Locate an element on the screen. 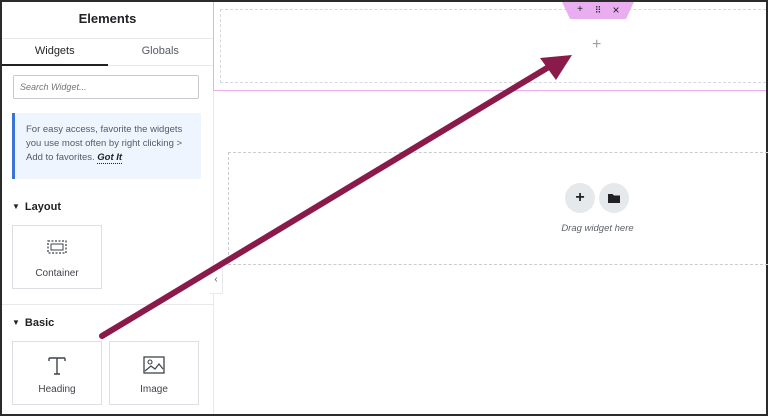 This screenshot has height=416, width=768. category-layout: ▼ Layout is located at coordinates (36, 207).